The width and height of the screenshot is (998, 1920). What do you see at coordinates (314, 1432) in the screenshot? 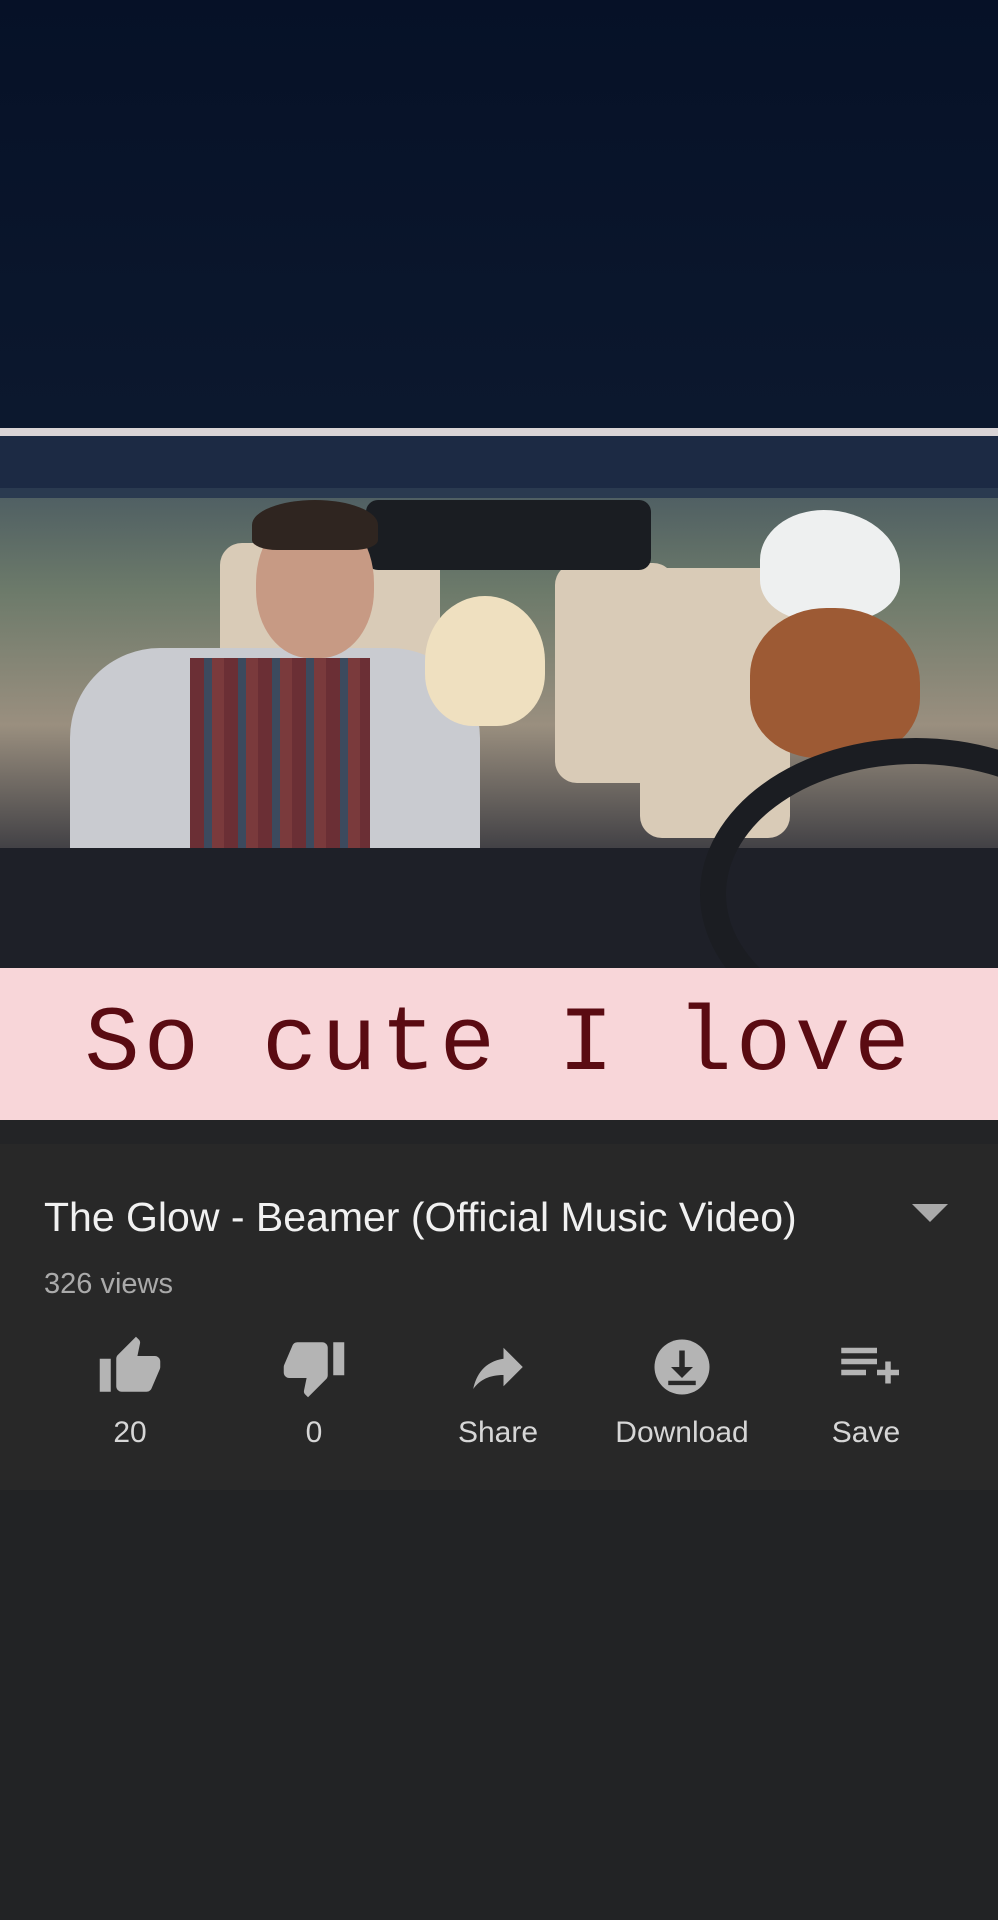
I see `dislike-count: 0` at bounding box center [314, 1432].